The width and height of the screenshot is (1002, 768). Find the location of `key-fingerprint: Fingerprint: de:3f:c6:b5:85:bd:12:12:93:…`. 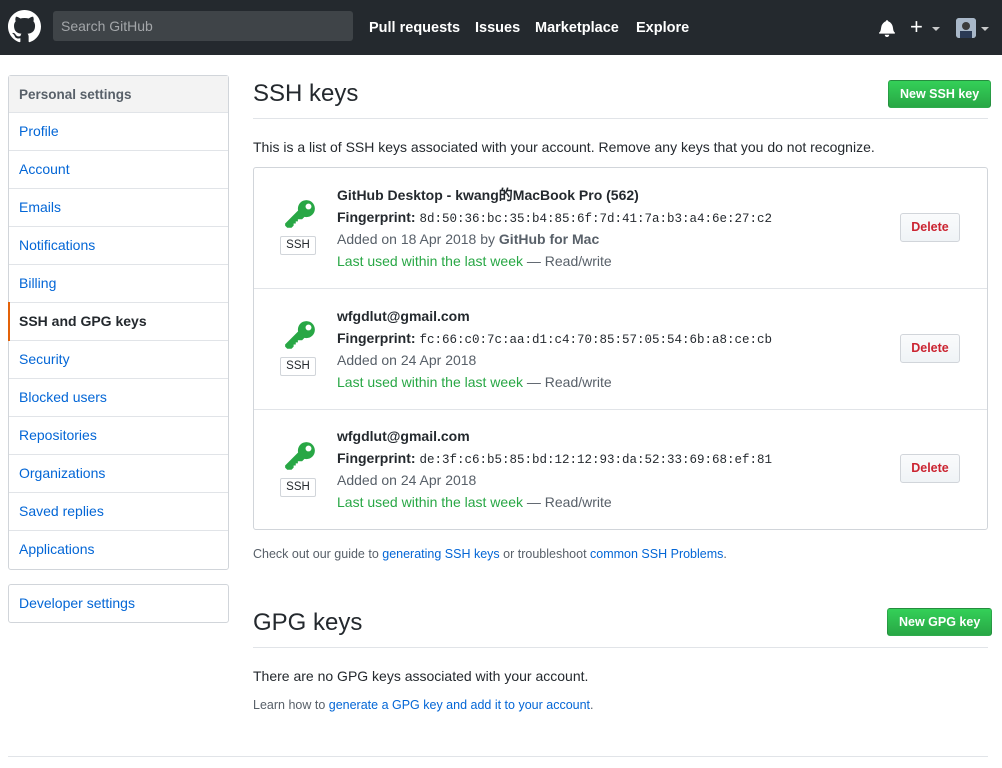

key-fingerprint: Fingerprint: de:3f:c6:b5:85:bd:12:12:93:… is located at coordinates (554, 458).